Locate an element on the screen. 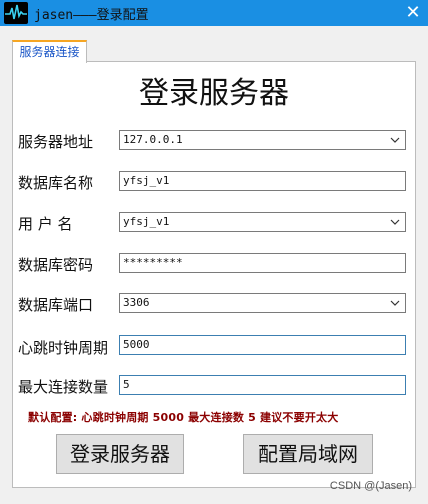  default-config-note: 默认配置: 心跳时钟周期 5000 最大连接数 5 建议不要开太大 is located at coordinates (183, 417).